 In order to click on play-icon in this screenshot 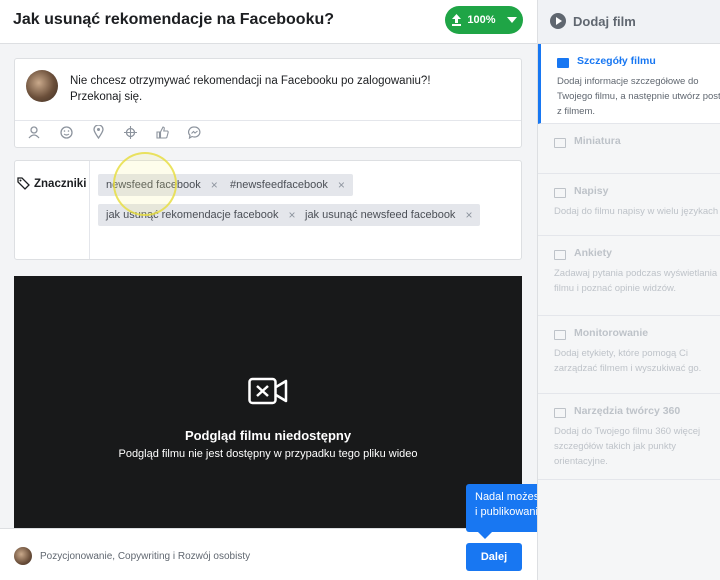, I will do `click(558, 21)`.